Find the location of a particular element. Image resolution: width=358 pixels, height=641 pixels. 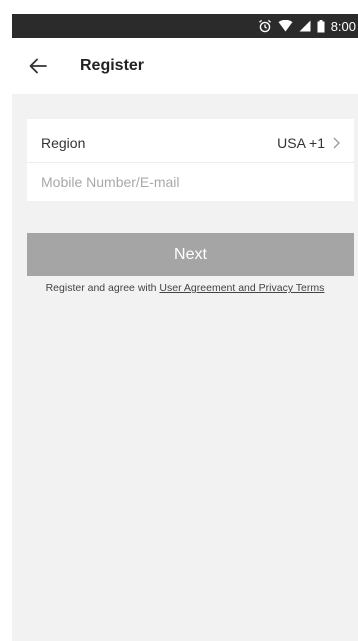

alarm-icon is located at coordinates (265, 26).